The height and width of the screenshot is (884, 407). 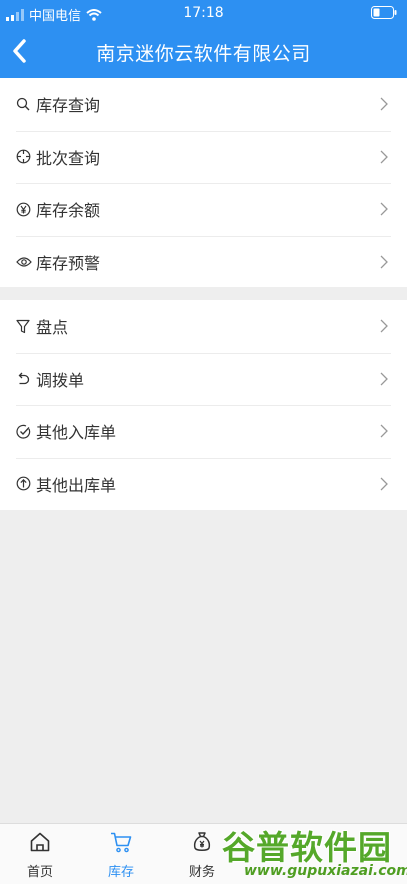 I want to click on tab-label: 库存, so click(x=120, y=872).